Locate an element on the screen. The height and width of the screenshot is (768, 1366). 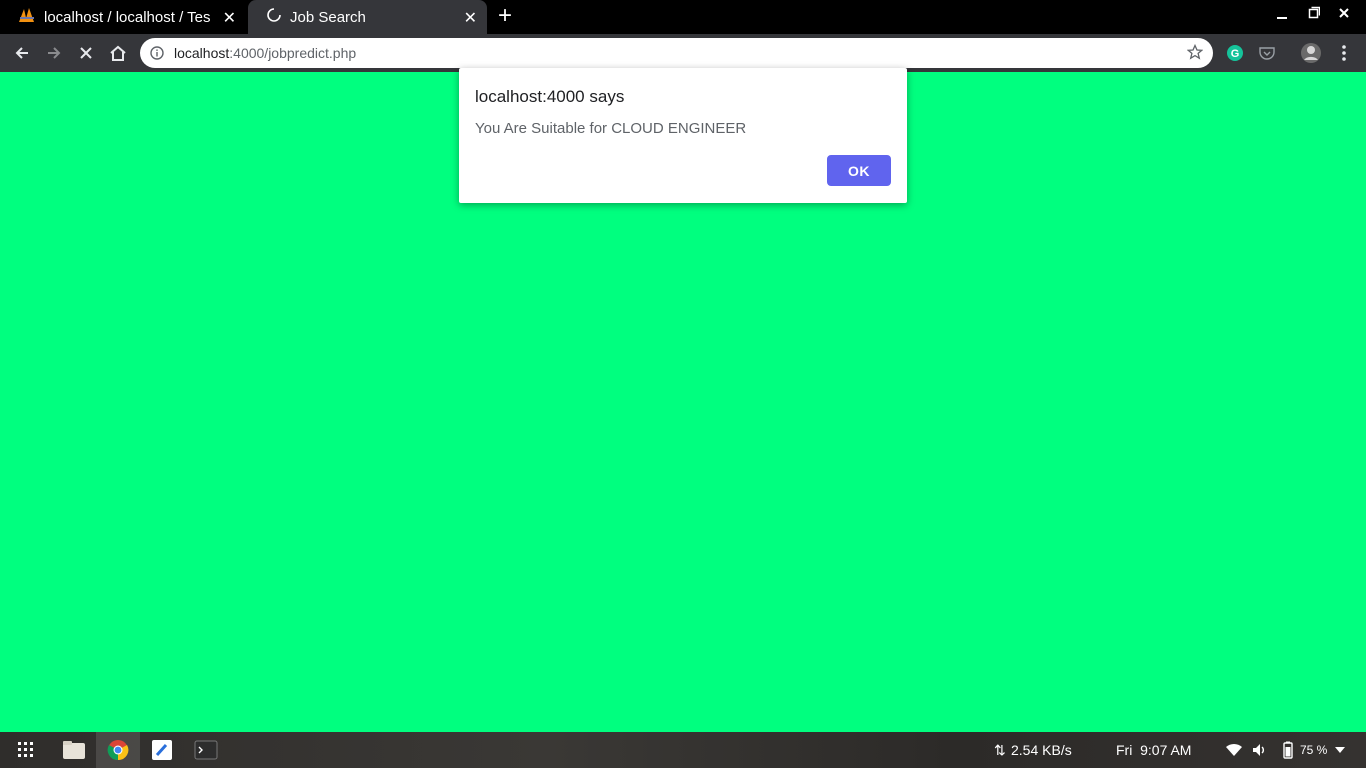
dialog-message: You Are Suitable for CLOUD ENGINEER is located at coordinates (611, 128).